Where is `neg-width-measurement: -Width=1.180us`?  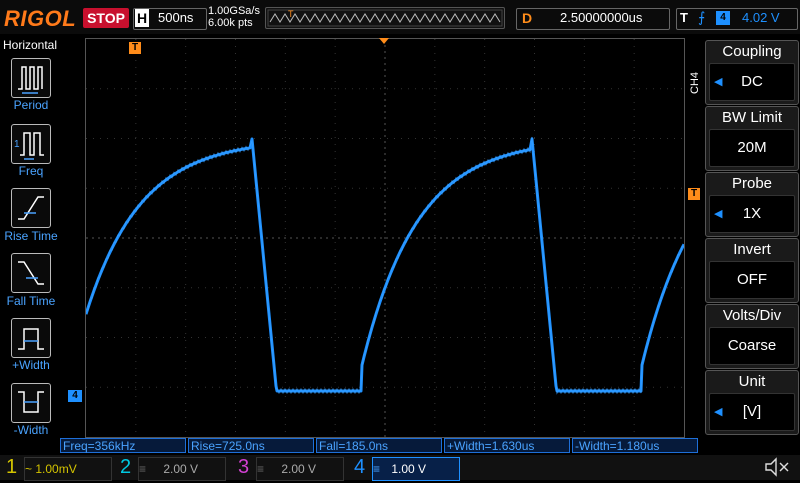
neg-width-measurement: -Width=1.180us is located at coordinates (635, 445).